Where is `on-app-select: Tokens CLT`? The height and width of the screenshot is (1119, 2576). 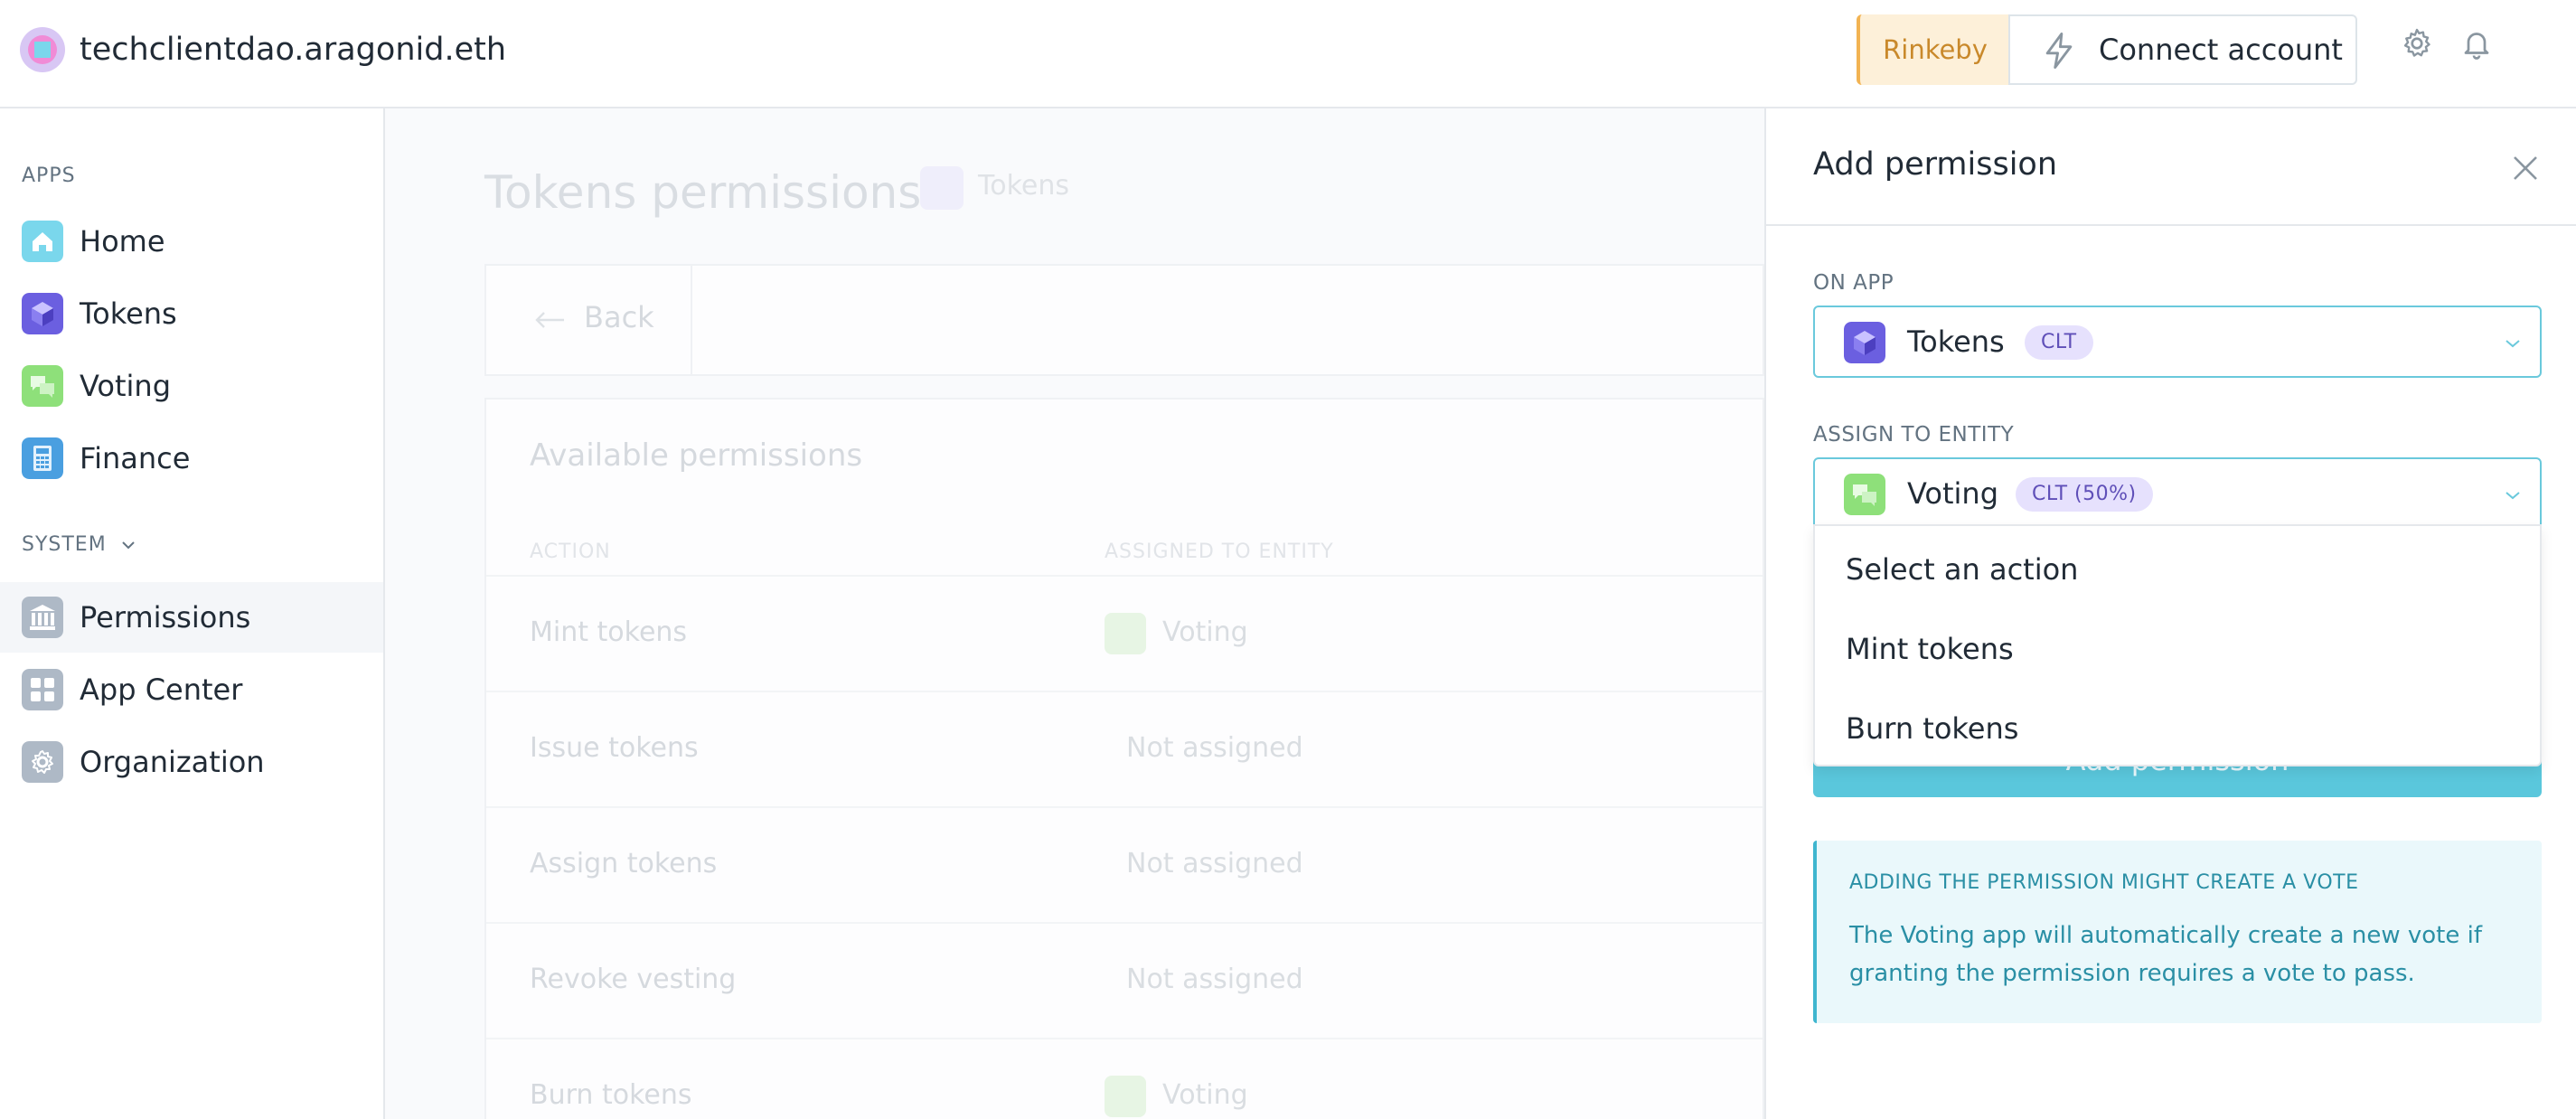
on-app-select: Tokens CLT is located at coordinates (2177, 342).